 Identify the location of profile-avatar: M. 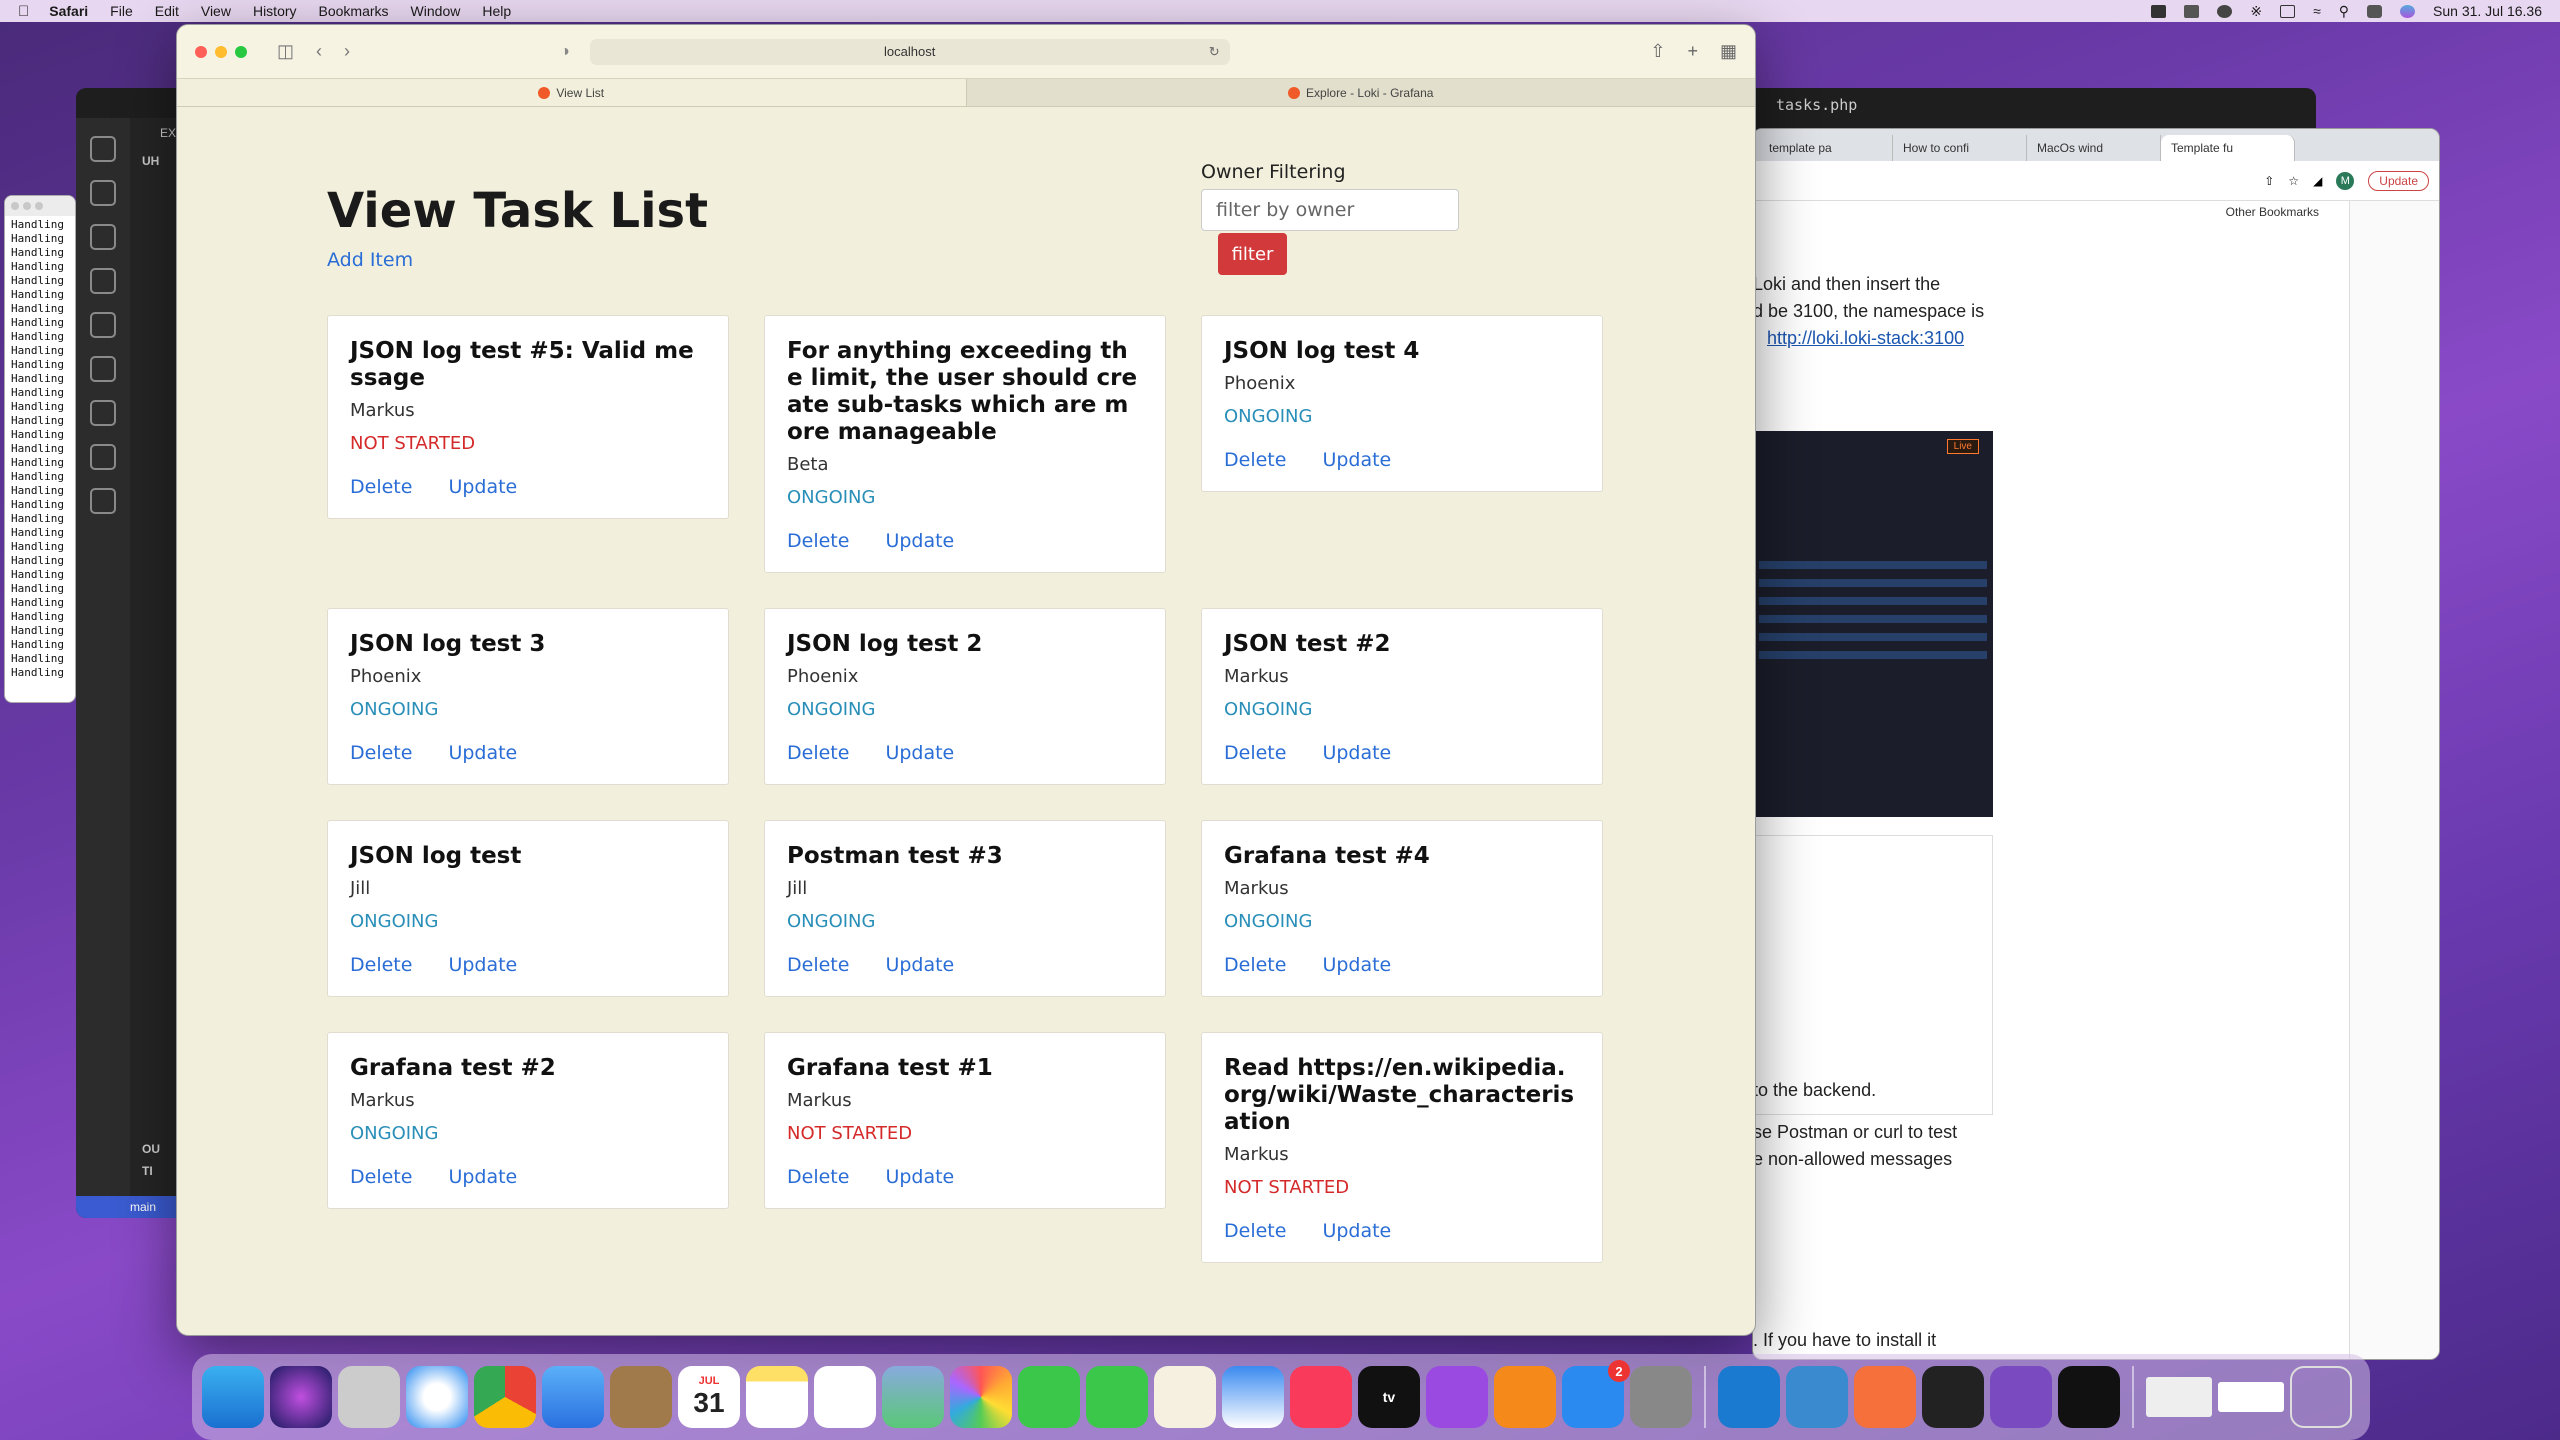
(2345, 180).